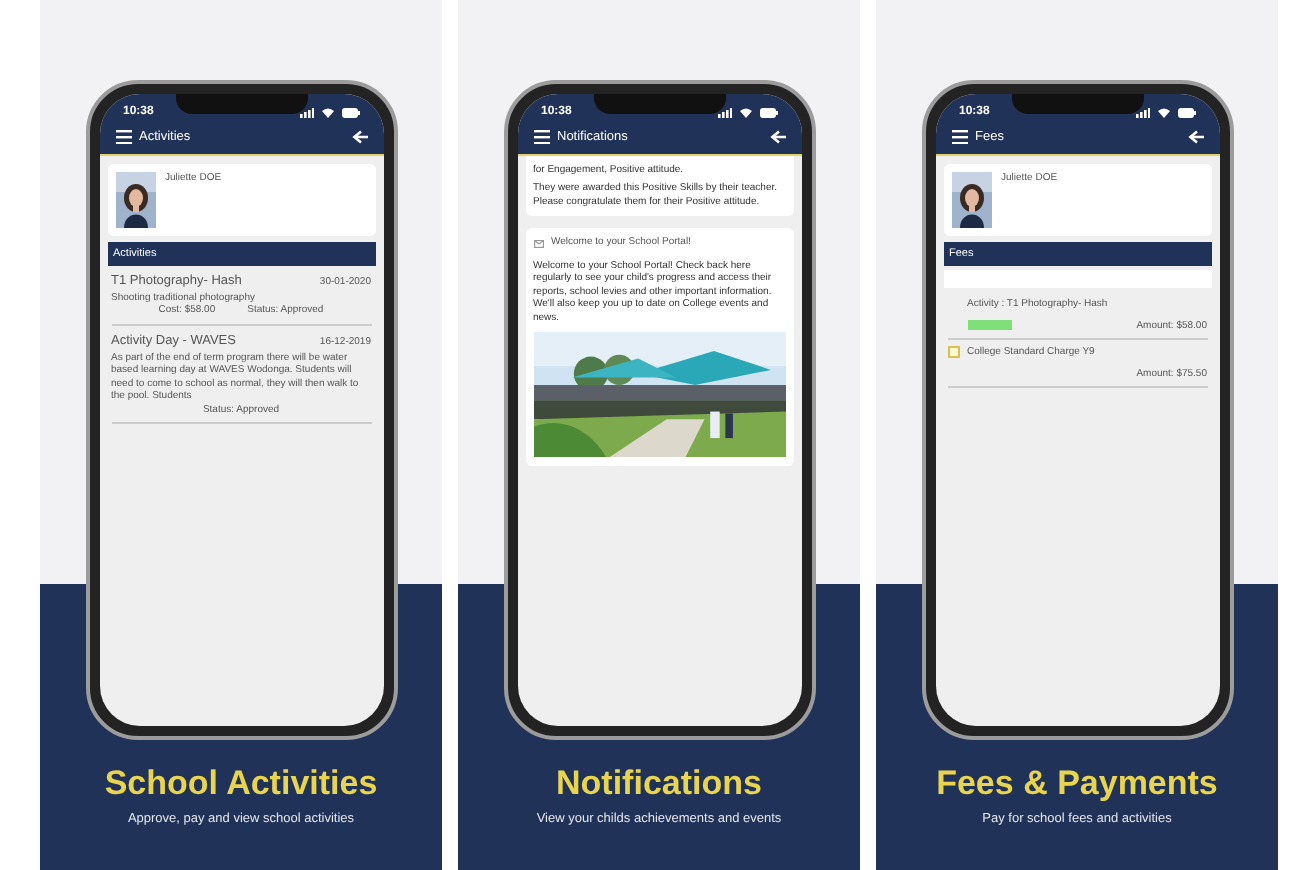 This screenshot has width=1294, height=870. Describe the element at coordinates (989, 325) in the screenshot. I see `status-tag` at that location.